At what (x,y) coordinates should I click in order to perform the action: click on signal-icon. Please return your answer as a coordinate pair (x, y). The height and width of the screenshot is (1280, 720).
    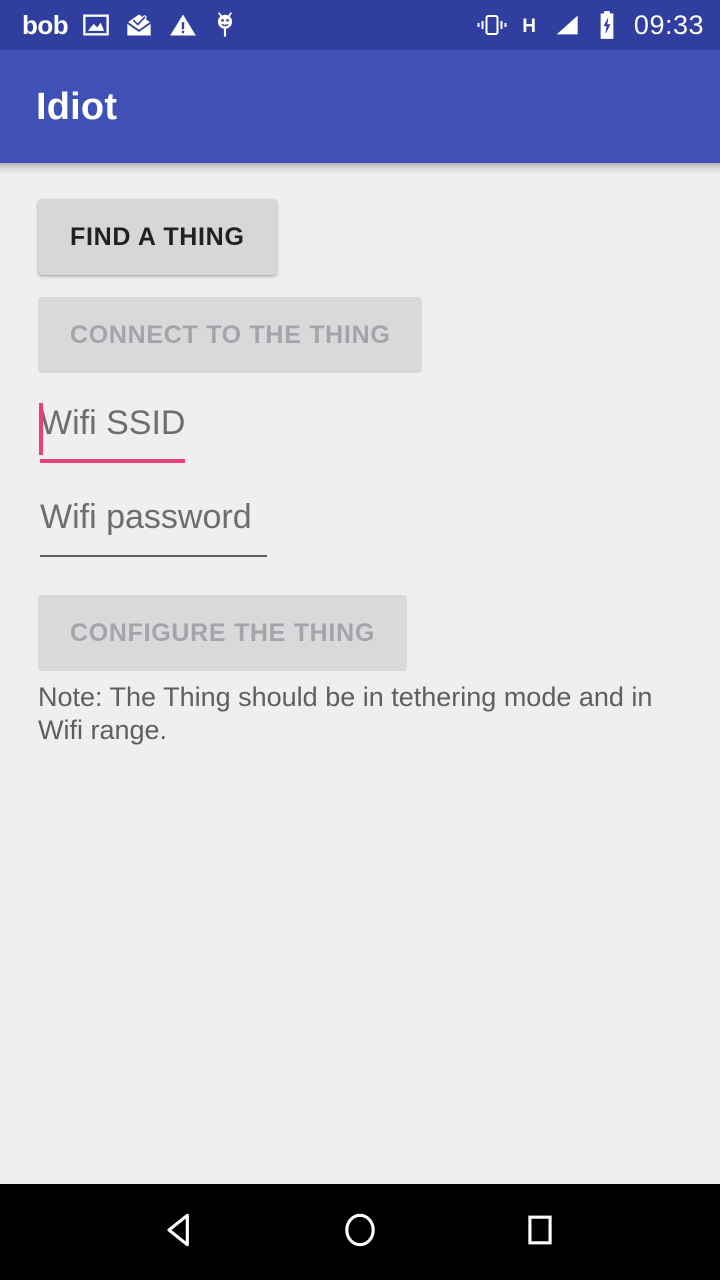
    Looking at the image, I should click on (566, 25).